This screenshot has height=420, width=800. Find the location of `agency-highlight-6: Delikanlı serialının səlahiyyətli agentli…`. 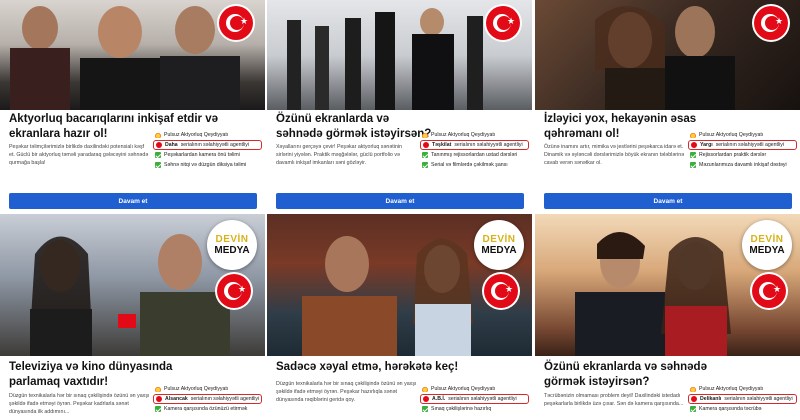

agency-highlight-6: Delikanlı serialının səlahiyyətli agentli… is located at coordinates (742, 399).